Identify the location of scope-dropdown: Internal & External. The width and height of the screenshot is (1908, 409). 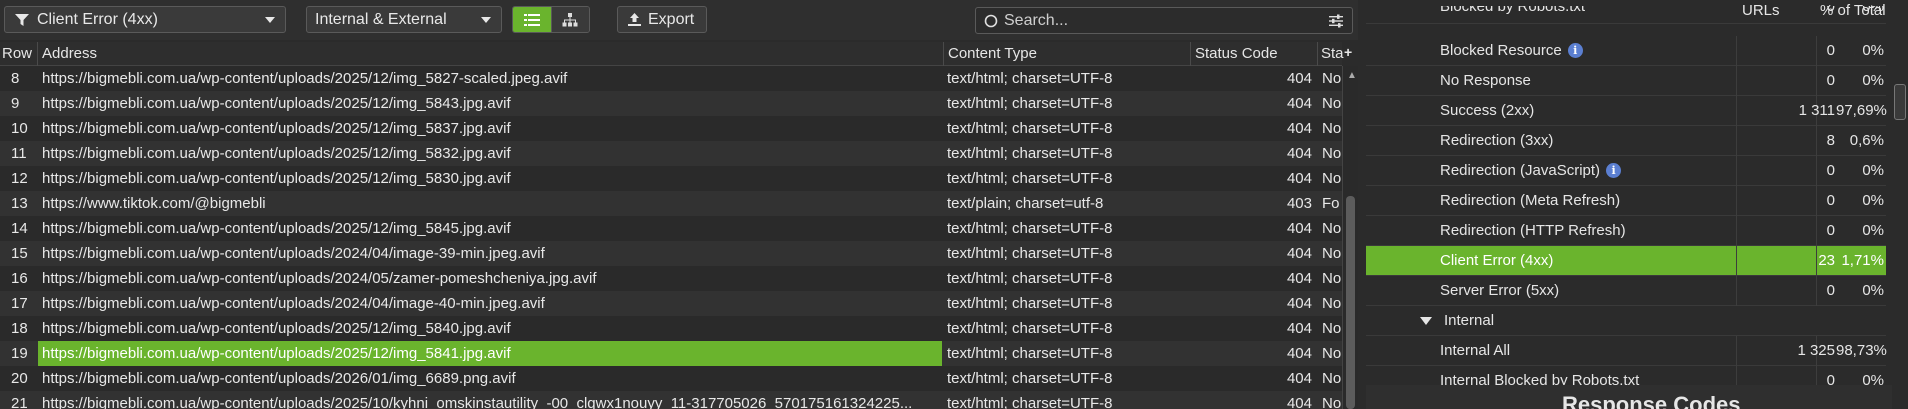
(404, 19).